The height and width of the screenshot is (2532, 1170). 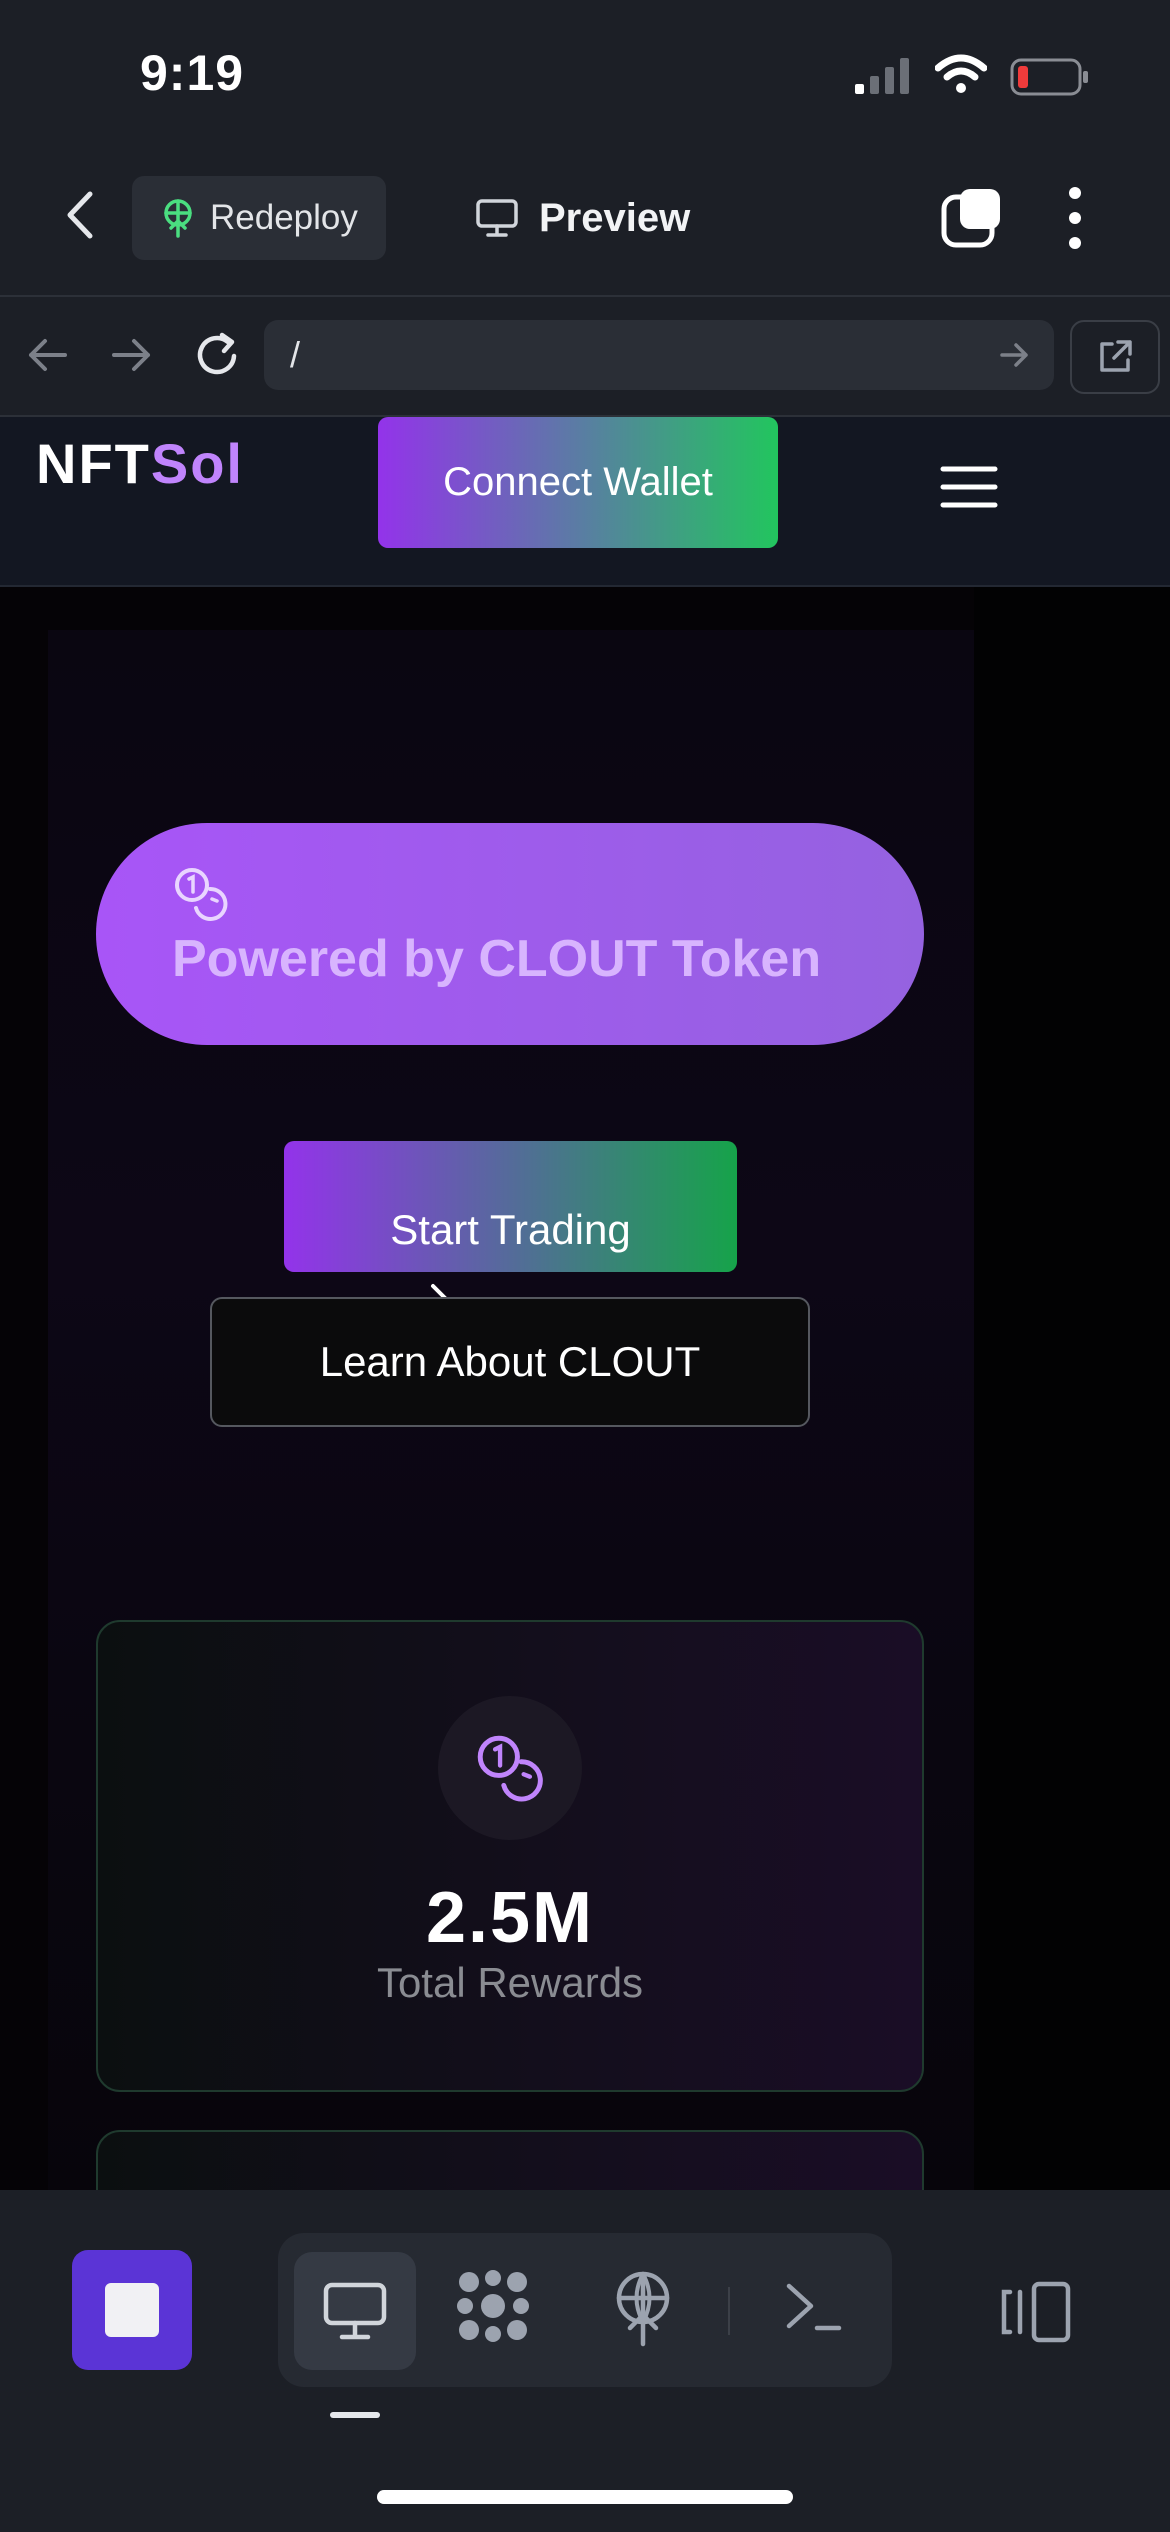 I want to click on toolbar-divider, so click(x=729, y=2311).